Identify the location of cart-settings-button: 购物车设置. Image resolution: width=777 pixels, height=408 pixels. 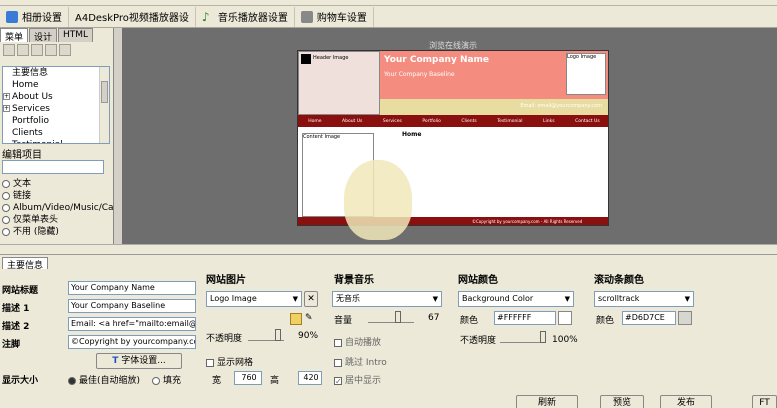
(334, 16).